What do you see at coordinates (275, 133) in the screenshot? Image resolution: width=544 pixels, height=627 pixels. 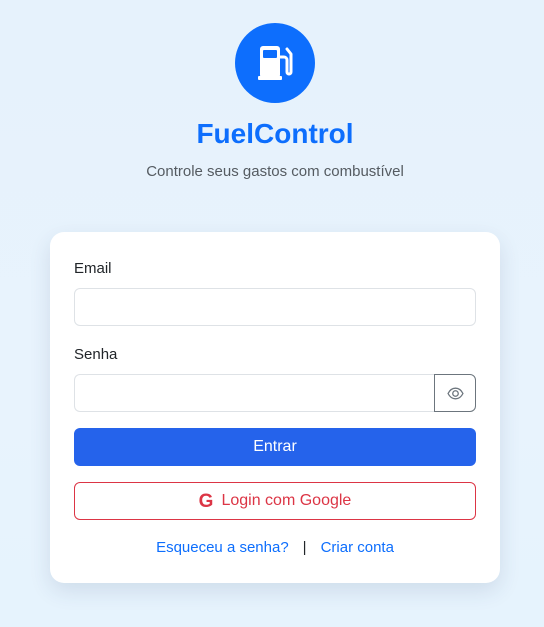 I see `app-title: FuelControl` at bounding box center [275, 133].